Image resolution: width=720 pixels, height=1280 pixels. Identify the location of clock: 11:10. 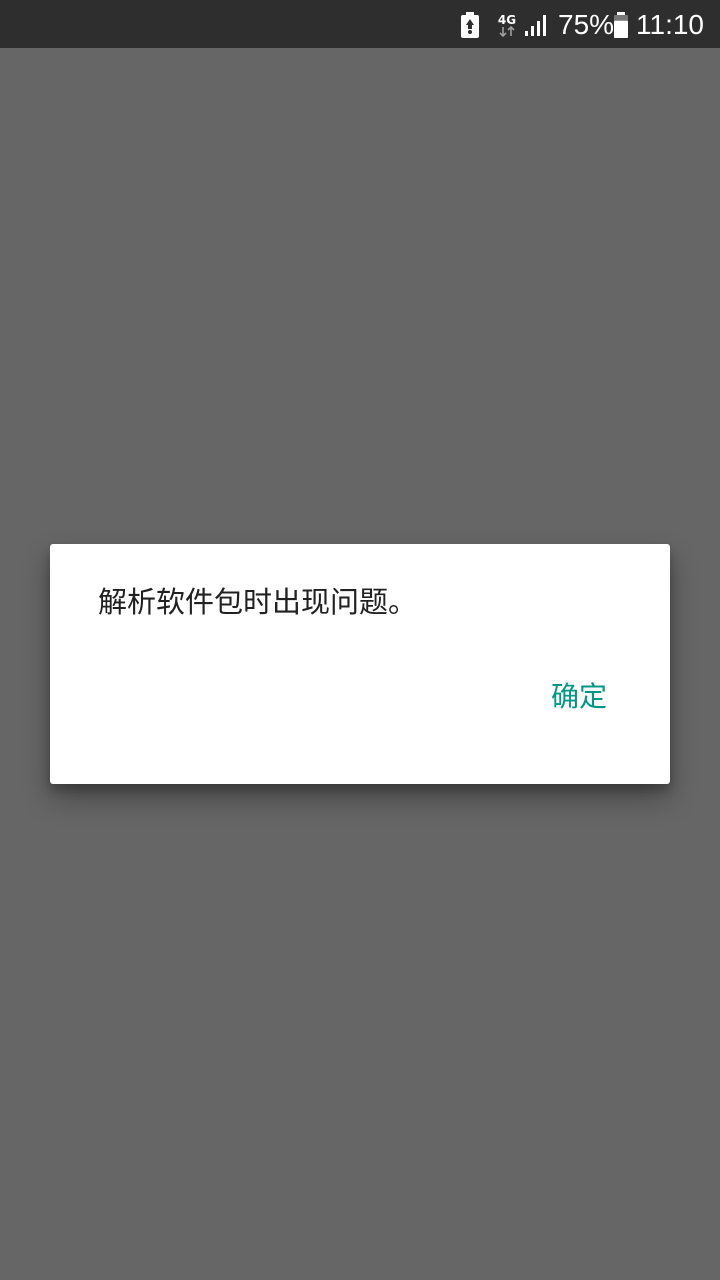
(670, 24).